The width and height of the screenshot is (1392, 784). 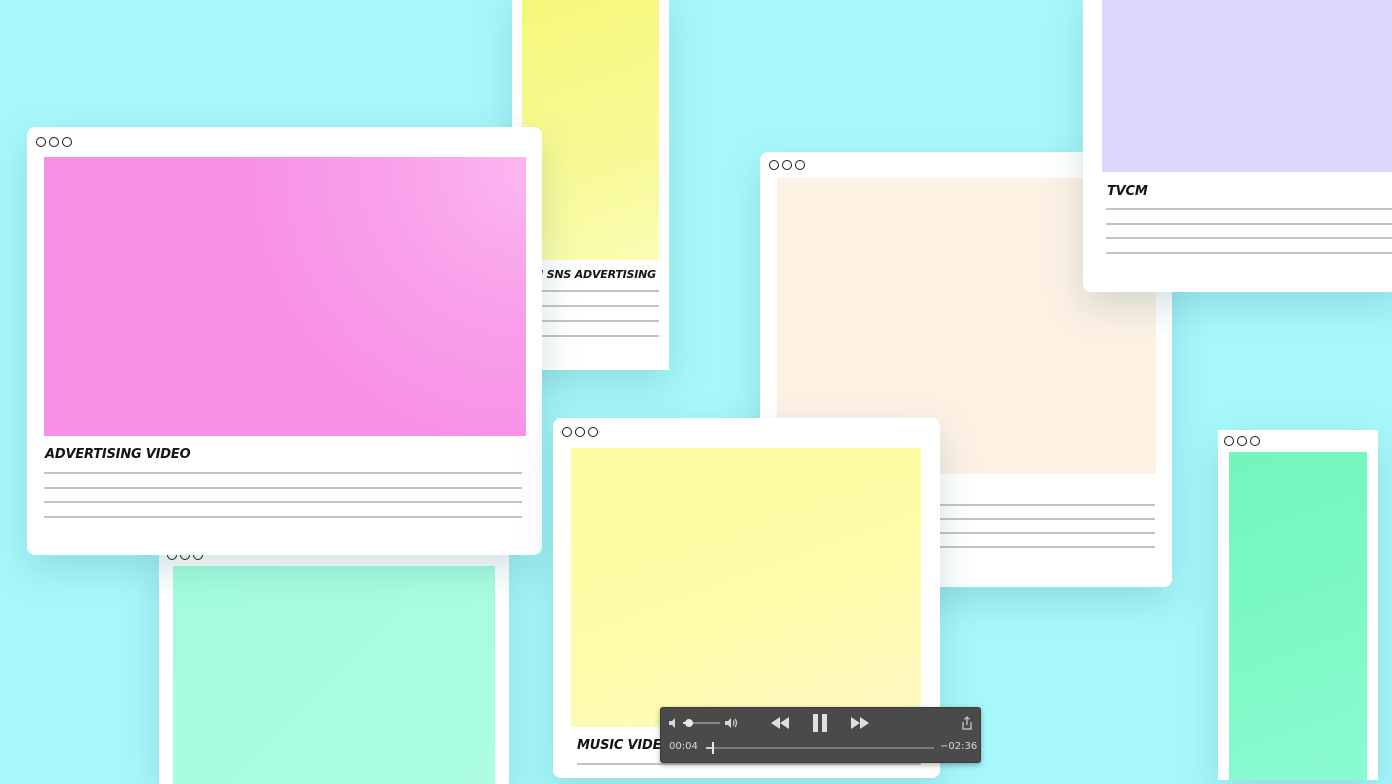 What do you see at coordinates (674, 723) in the screenshot?
I see `volume-low-icon` at bounding box center [674, 723].